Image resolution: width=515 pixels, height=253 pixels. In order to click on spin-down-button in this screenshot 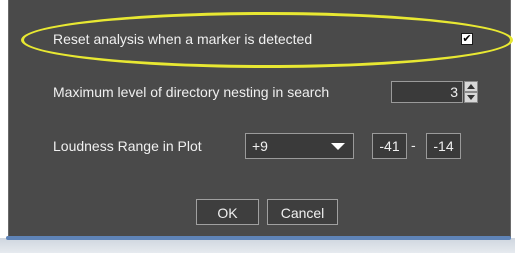, I will do `click(471, 97)`.